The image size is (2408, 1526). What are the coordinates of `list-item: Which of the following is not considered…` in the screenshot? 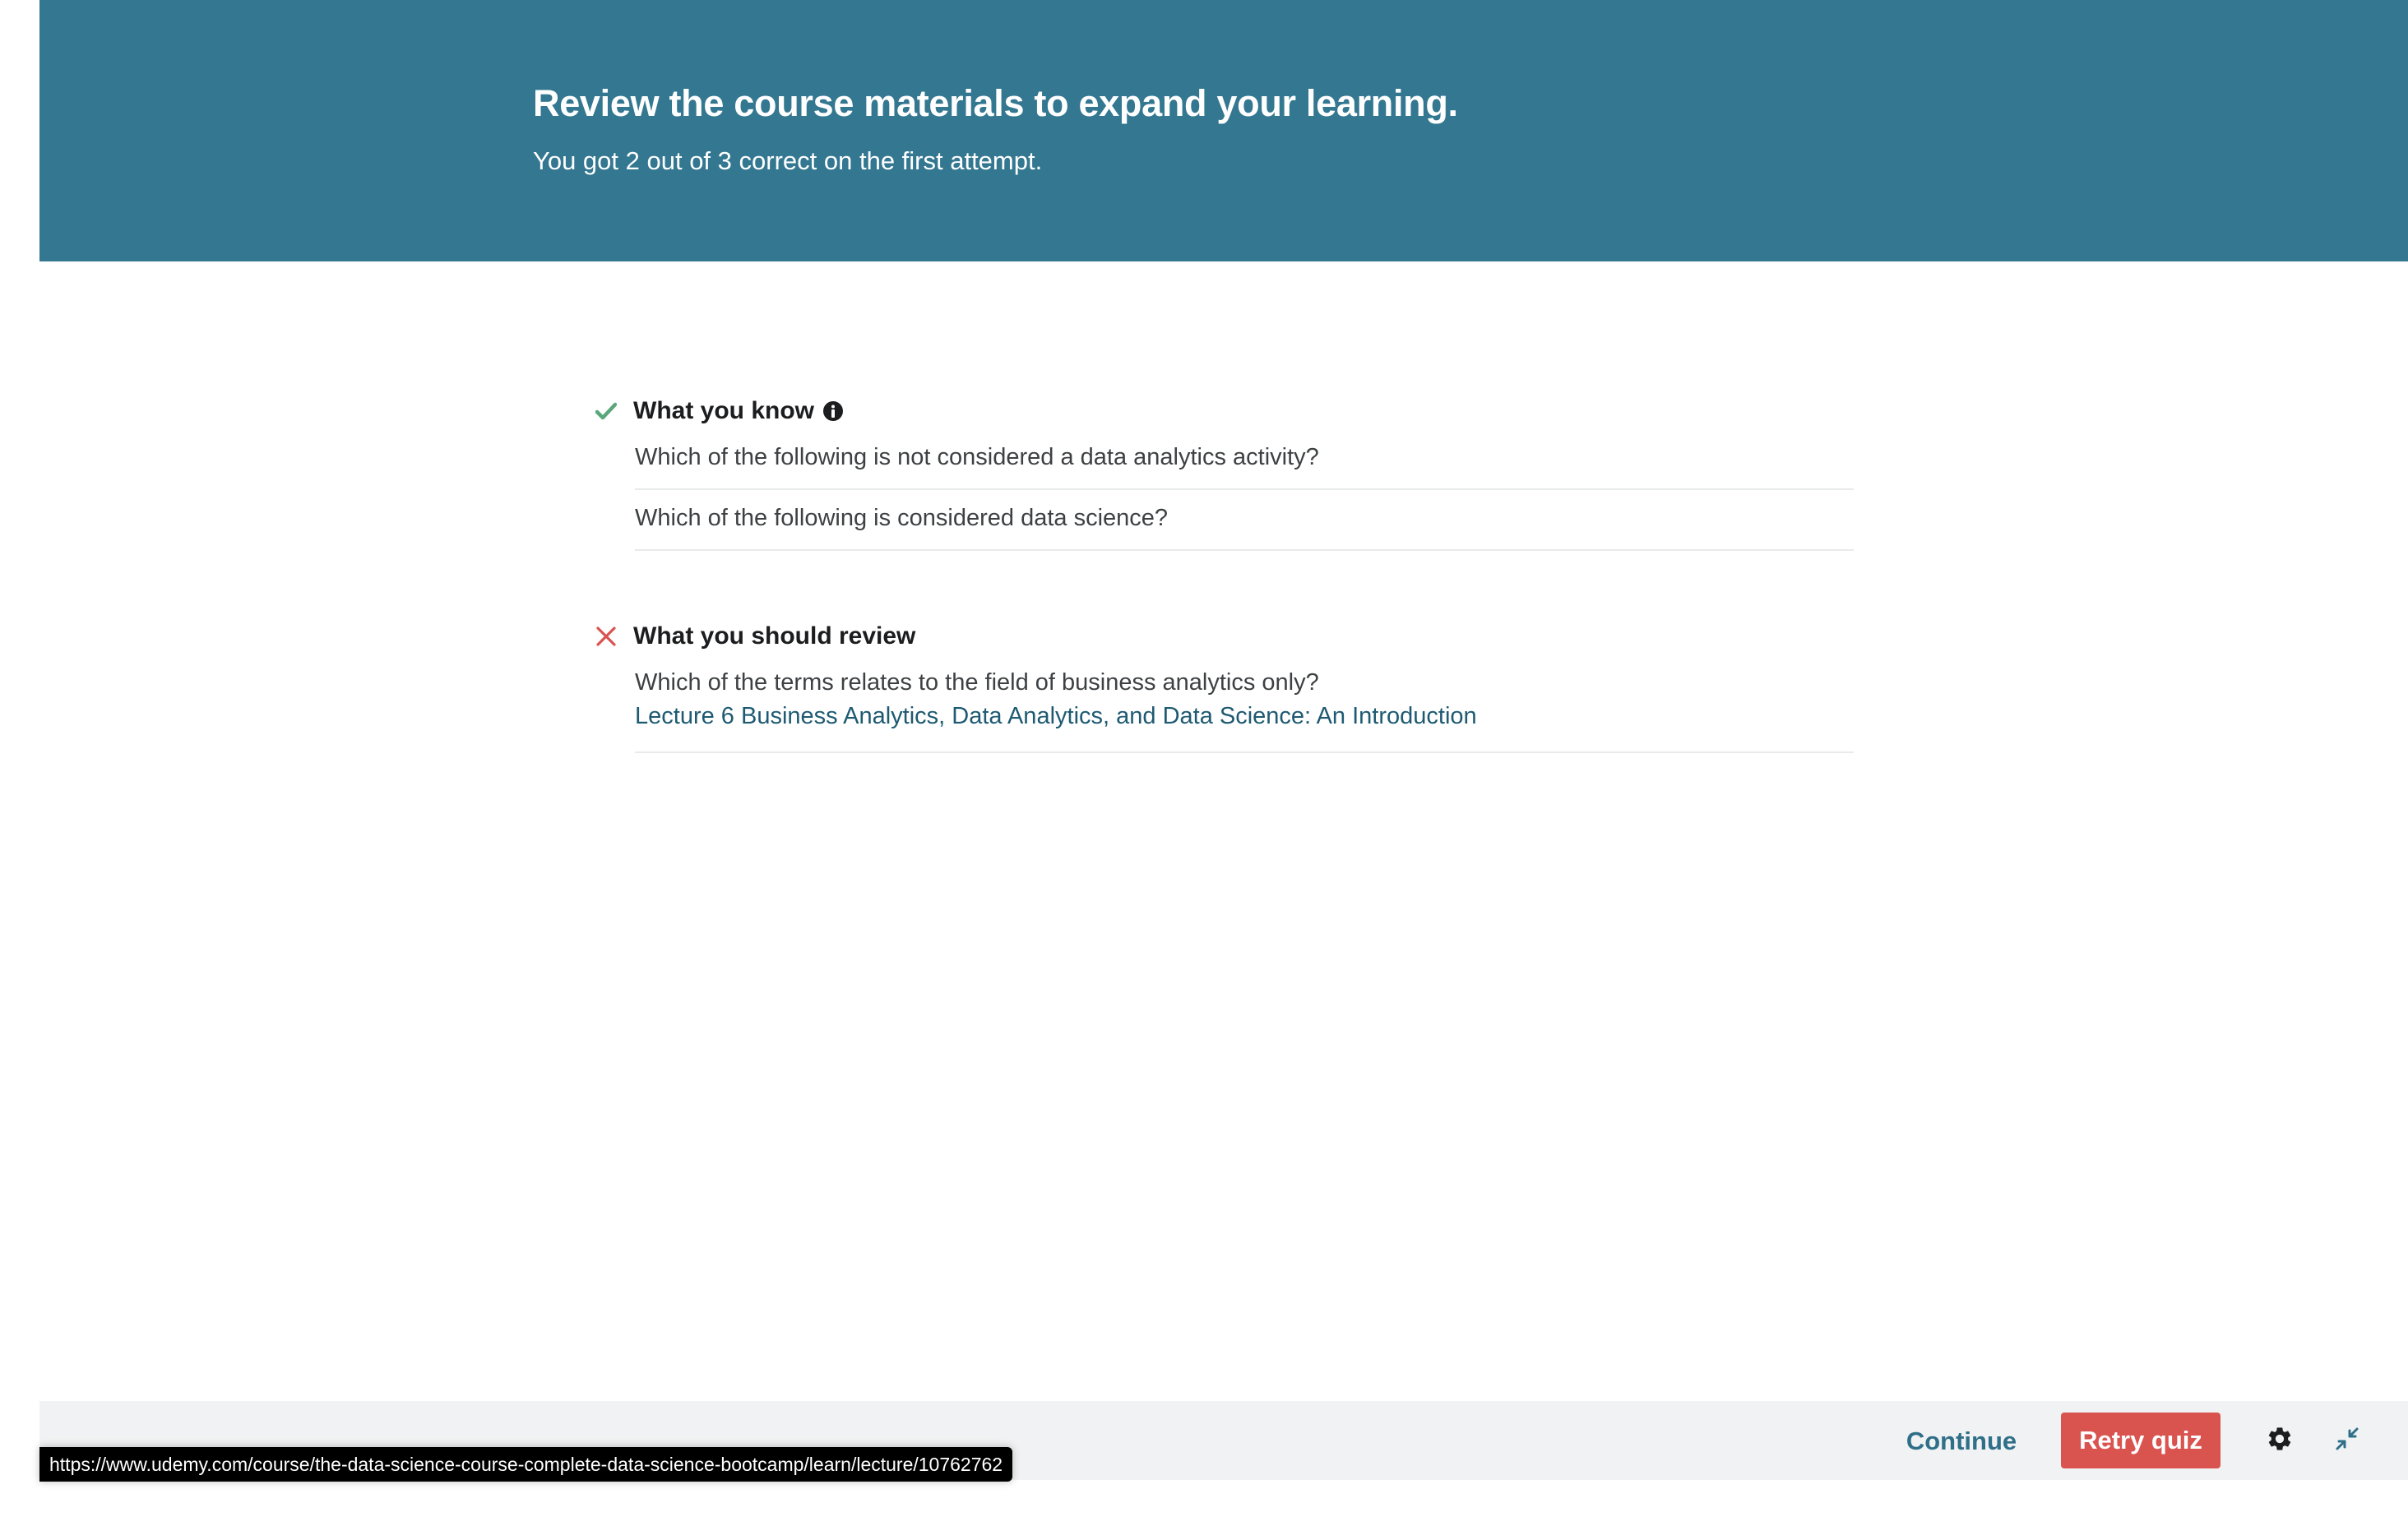 It's located at (1244, 459).